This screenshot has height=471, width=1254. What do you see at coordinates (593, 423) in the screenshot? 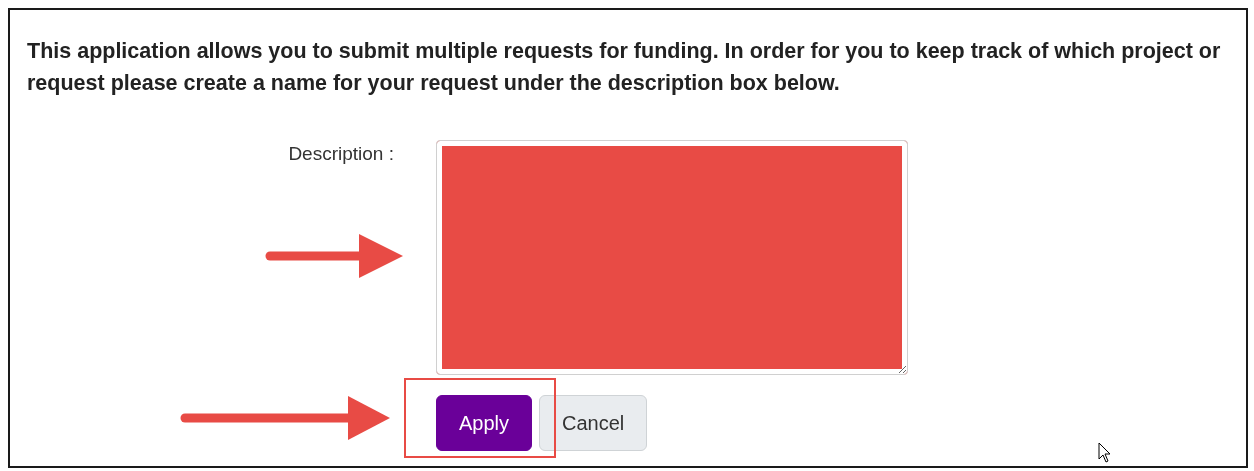
I see `cancel-button: Cancel` at bounding box center [593, 423].